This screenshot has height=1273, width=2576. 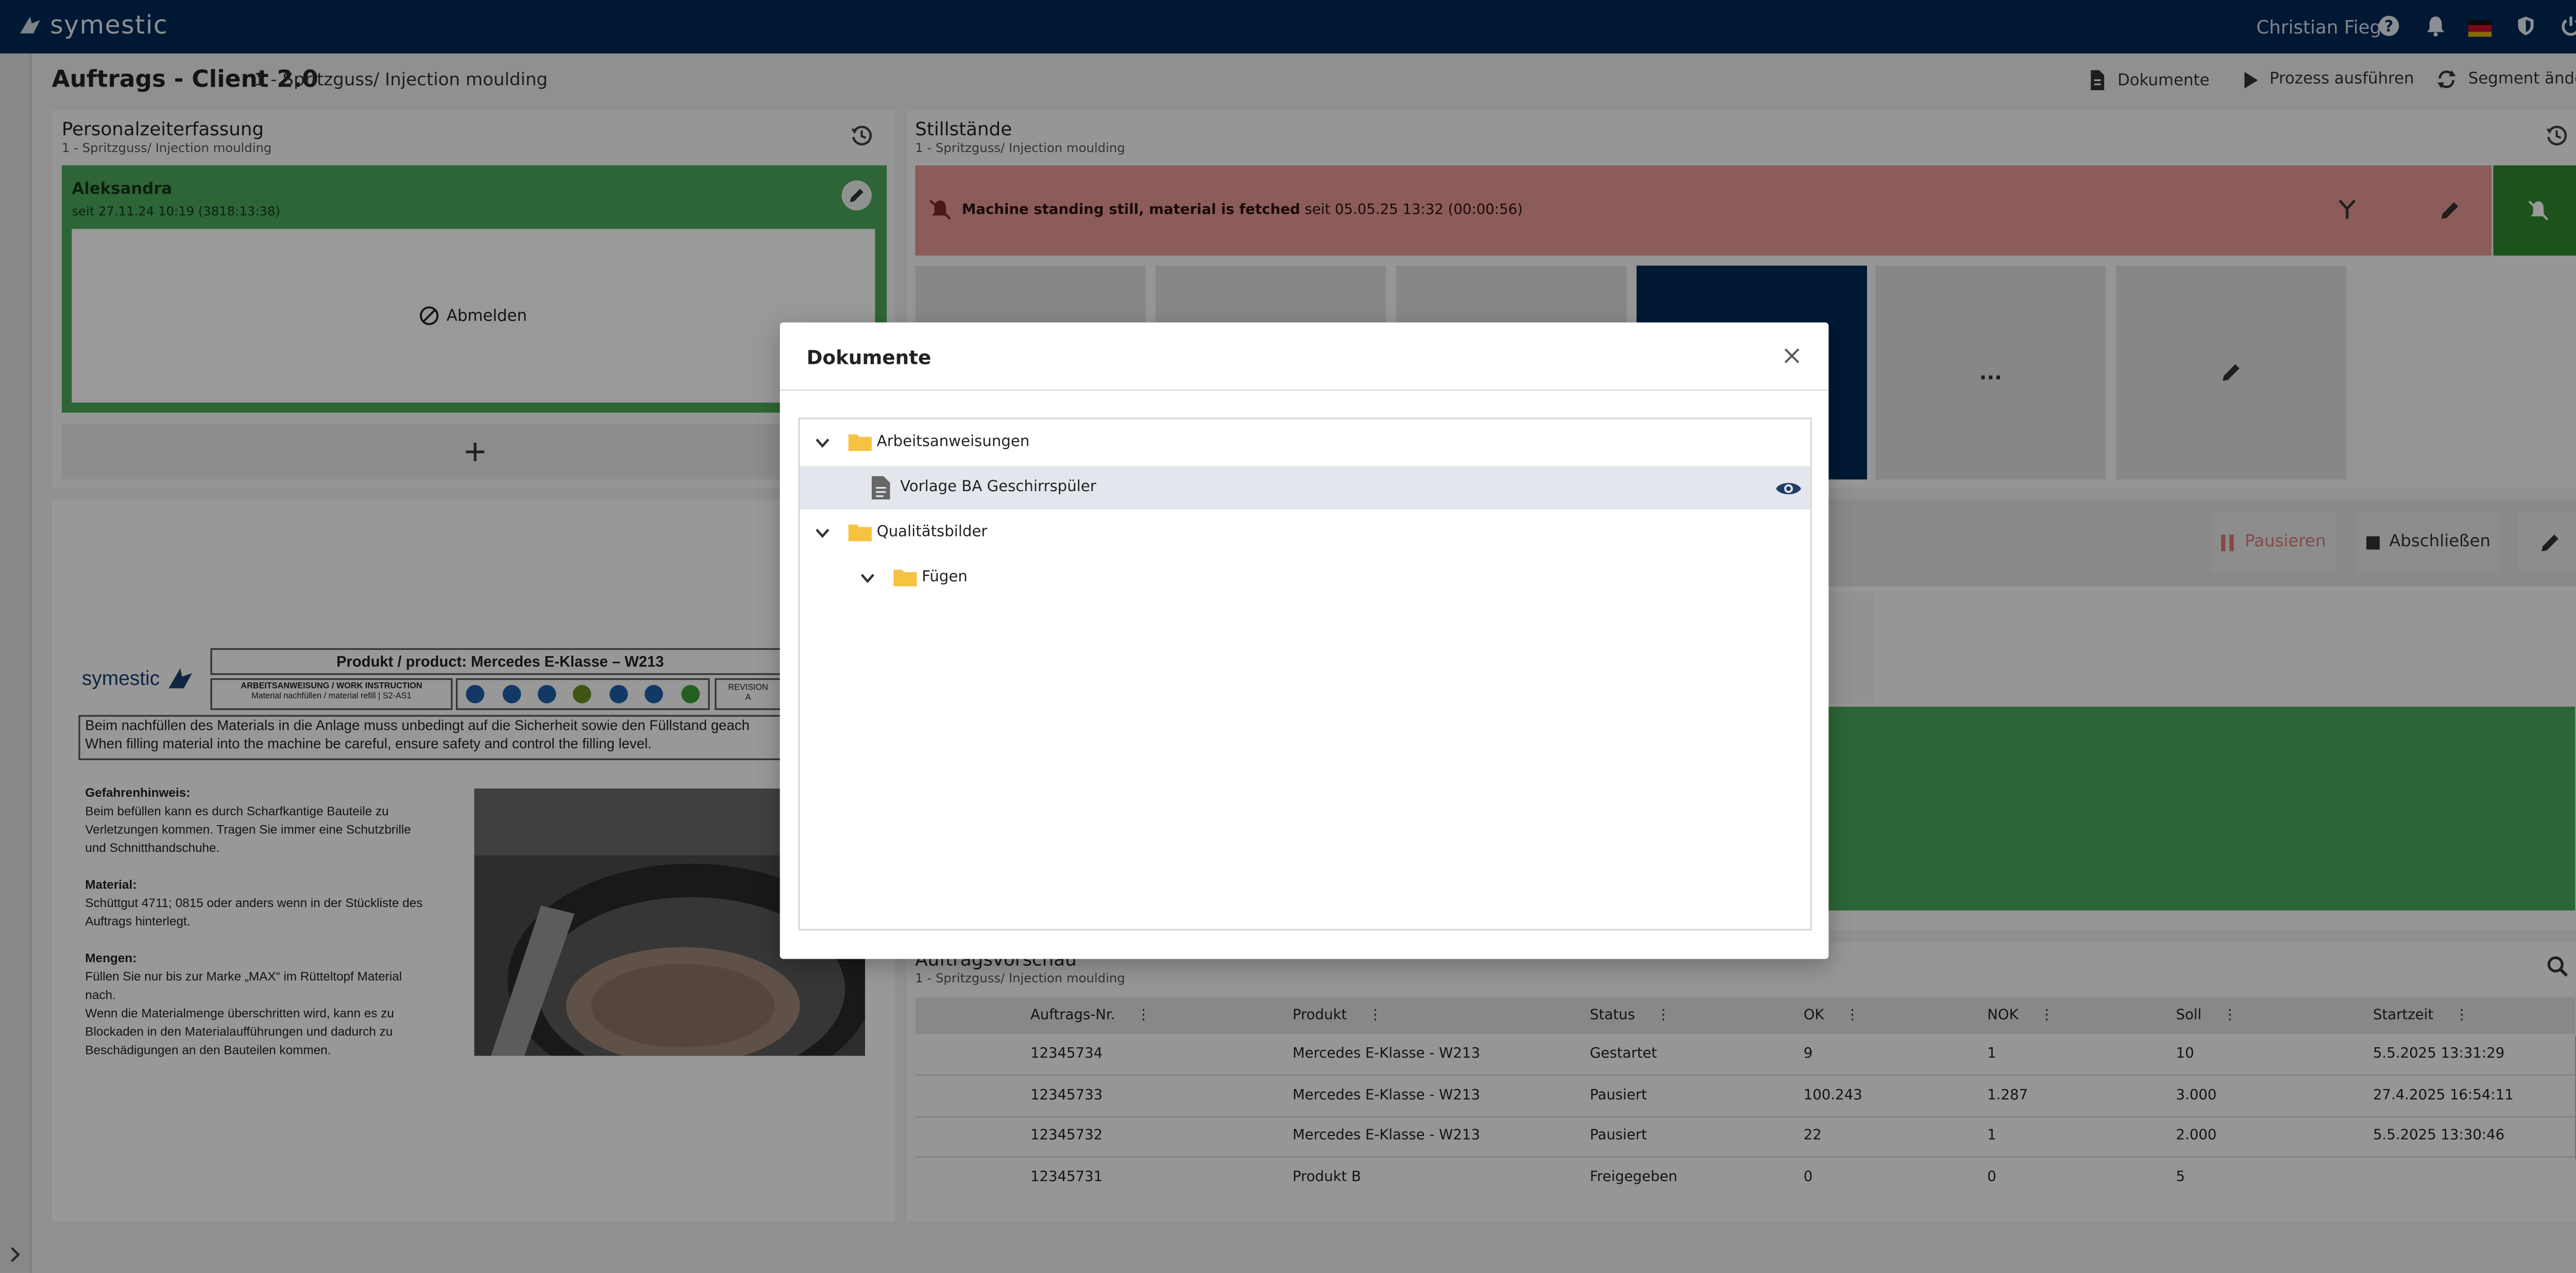 I want to click on dialog-title: Dokumente, so click(x=868, y=357).